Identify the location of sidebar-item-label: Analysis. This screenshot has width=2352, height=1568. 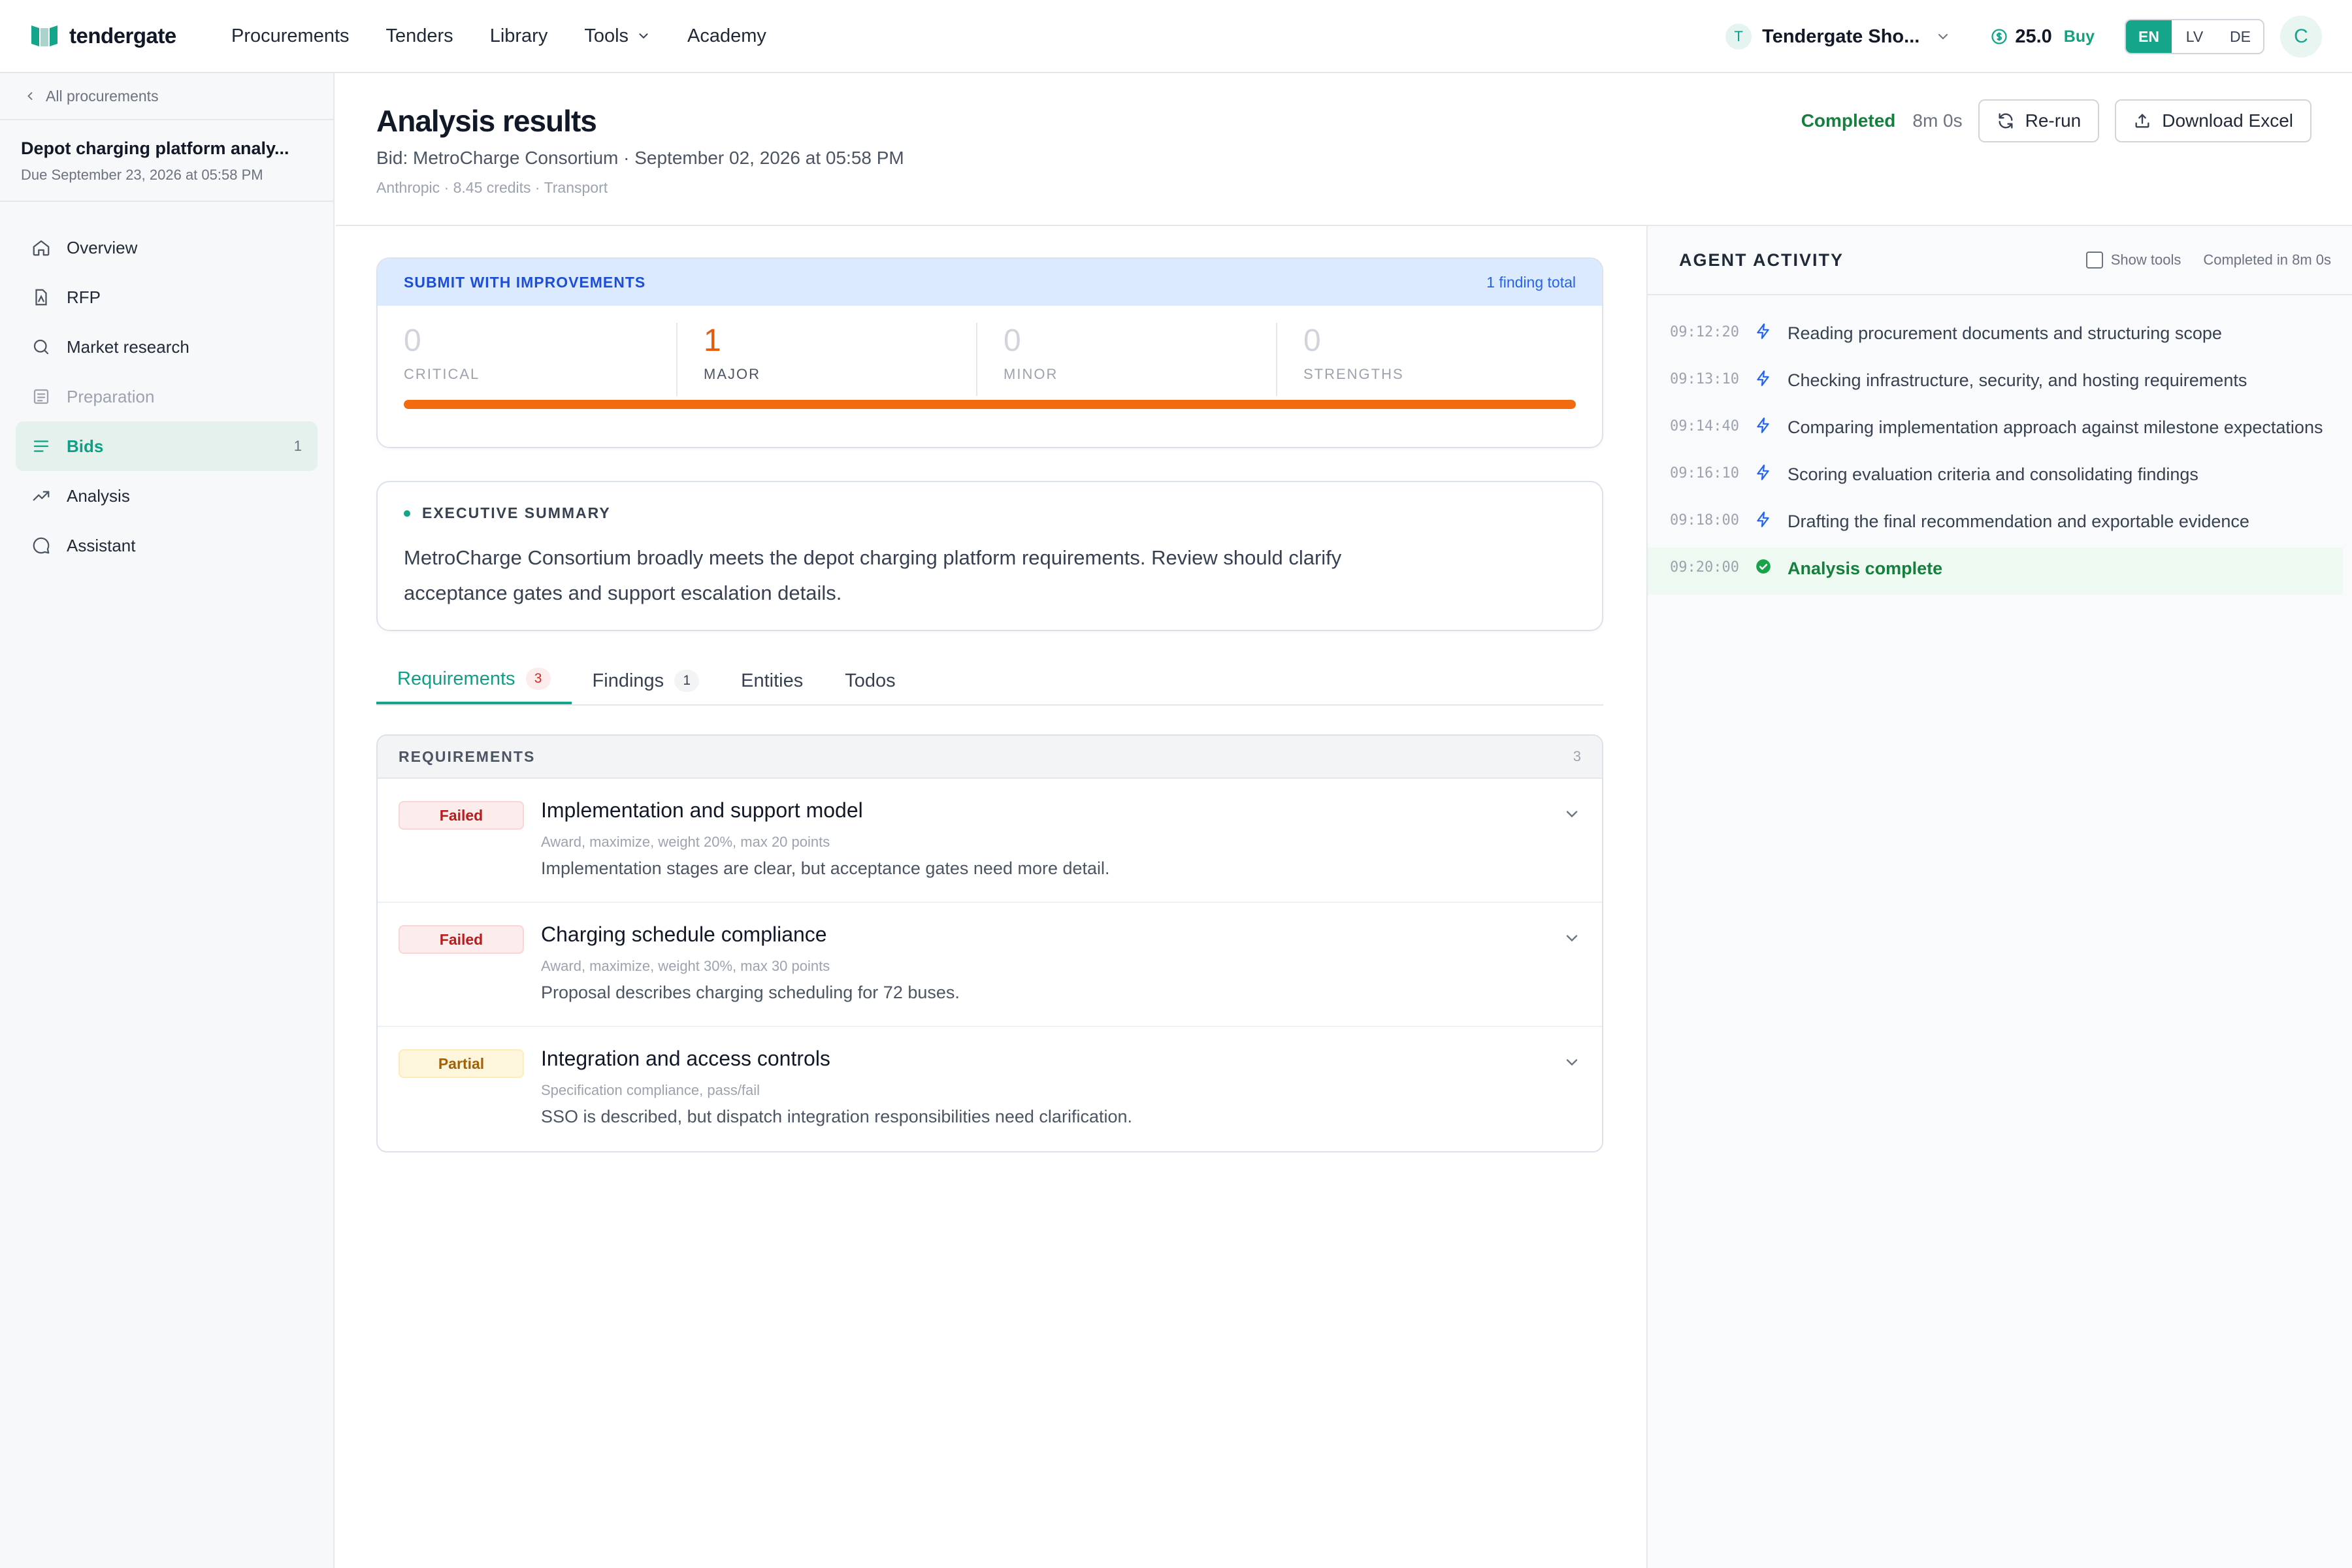
(98, 495).